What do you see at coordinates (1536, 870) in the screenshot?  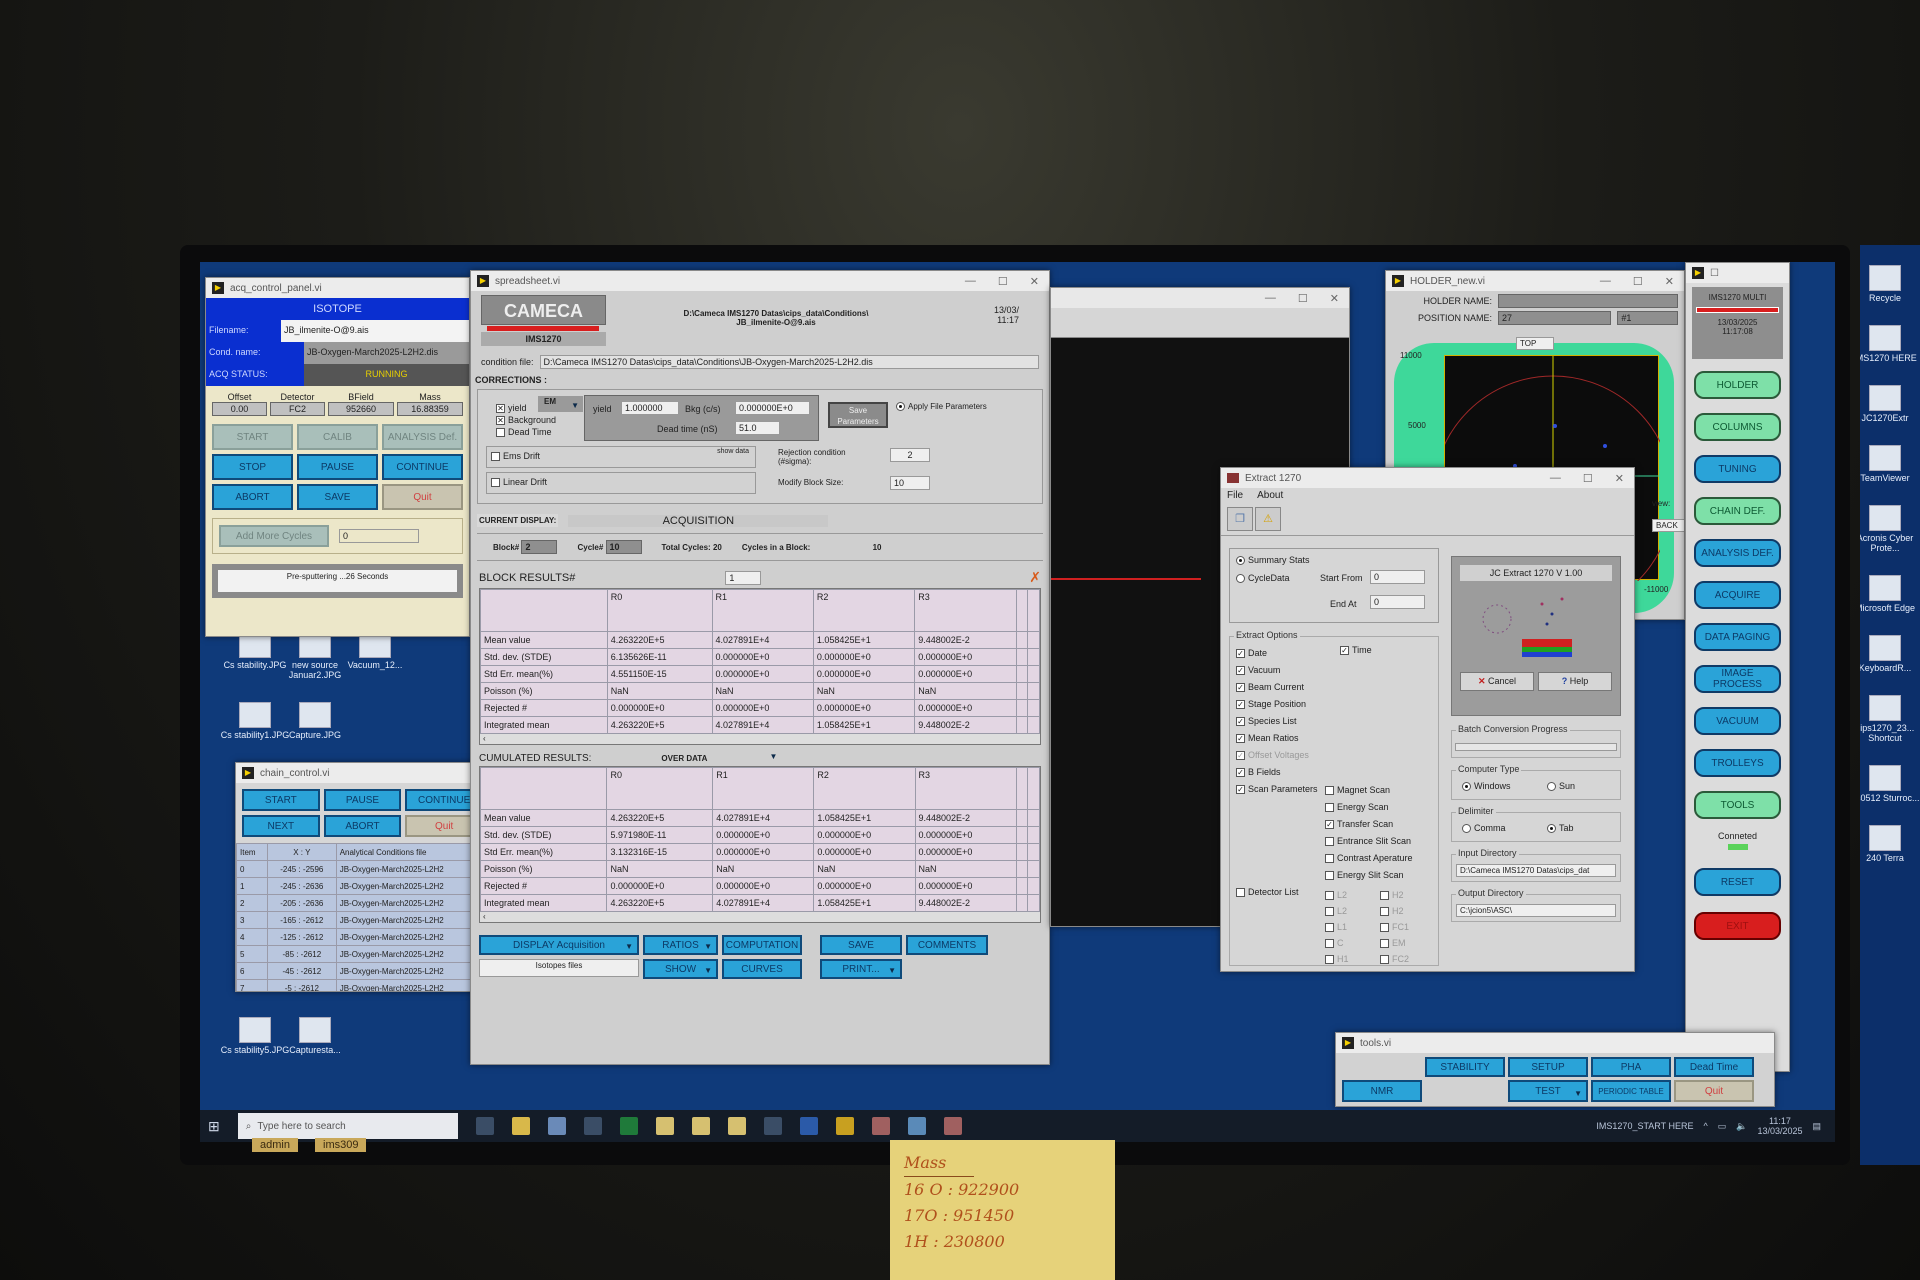 I see `input-directory-field: D:\Cameca IMS1270 Datas\cips_dat` at bounding box center [1536, 870].